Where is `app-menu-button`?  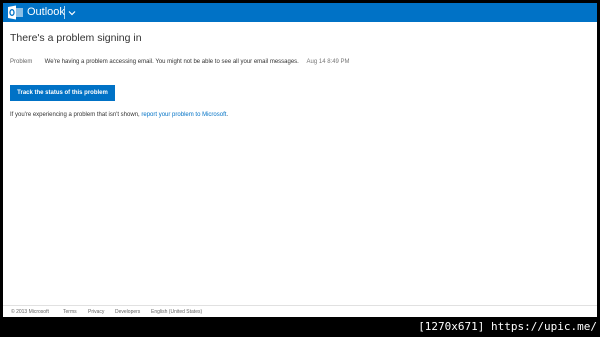
app-menu-button is located at coordinates (72, 12).